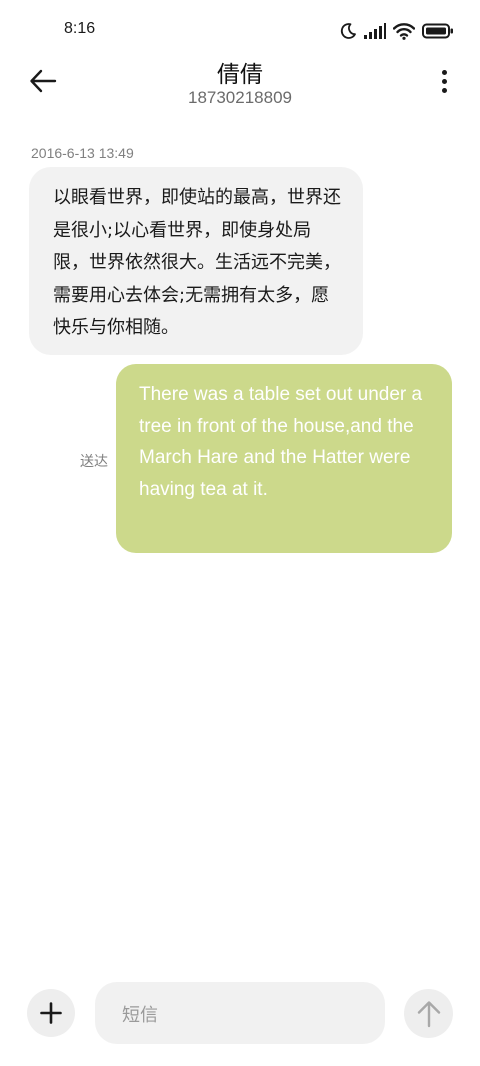  Describe the element at coordinates (240, 75) in the screenshot. I see `contact-name: 倩倩` at that location.